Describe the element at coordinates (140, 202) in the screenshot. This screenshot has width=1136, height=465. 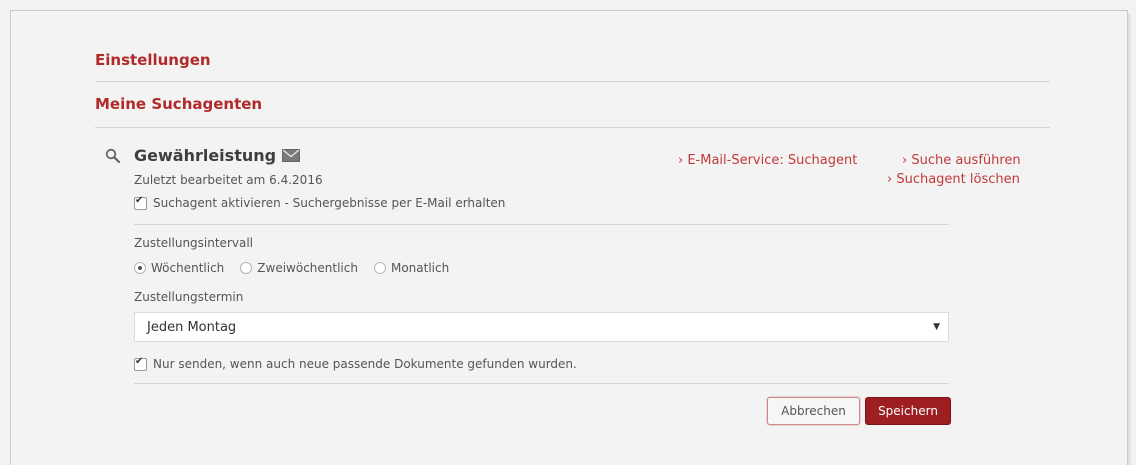
I see `activate-checkbox` at that location.